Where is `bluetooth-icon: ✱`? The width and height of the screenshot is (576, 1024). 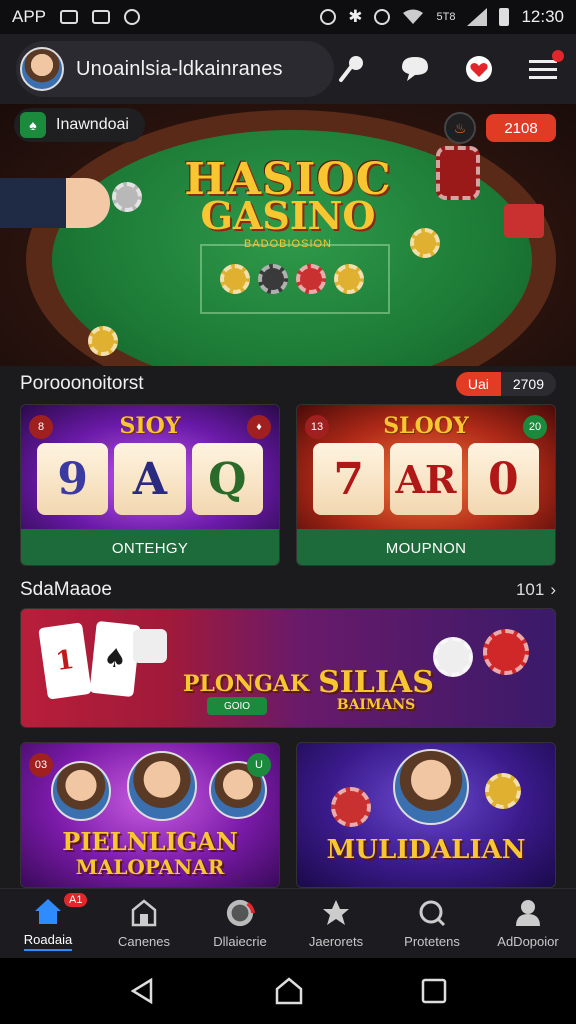
bluetooth-icon: ✱ is located at coordinates (355, 16).